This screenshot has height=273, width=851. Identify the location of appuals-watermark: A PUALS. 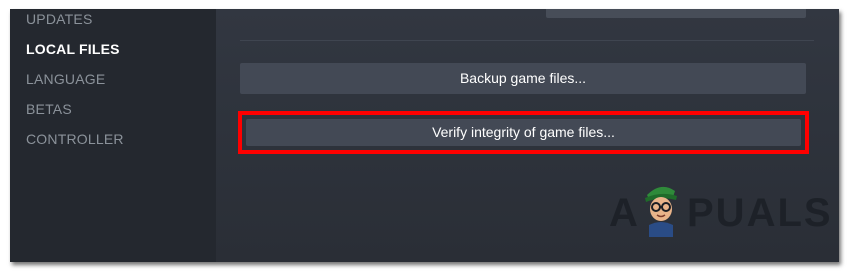
(720, 207).